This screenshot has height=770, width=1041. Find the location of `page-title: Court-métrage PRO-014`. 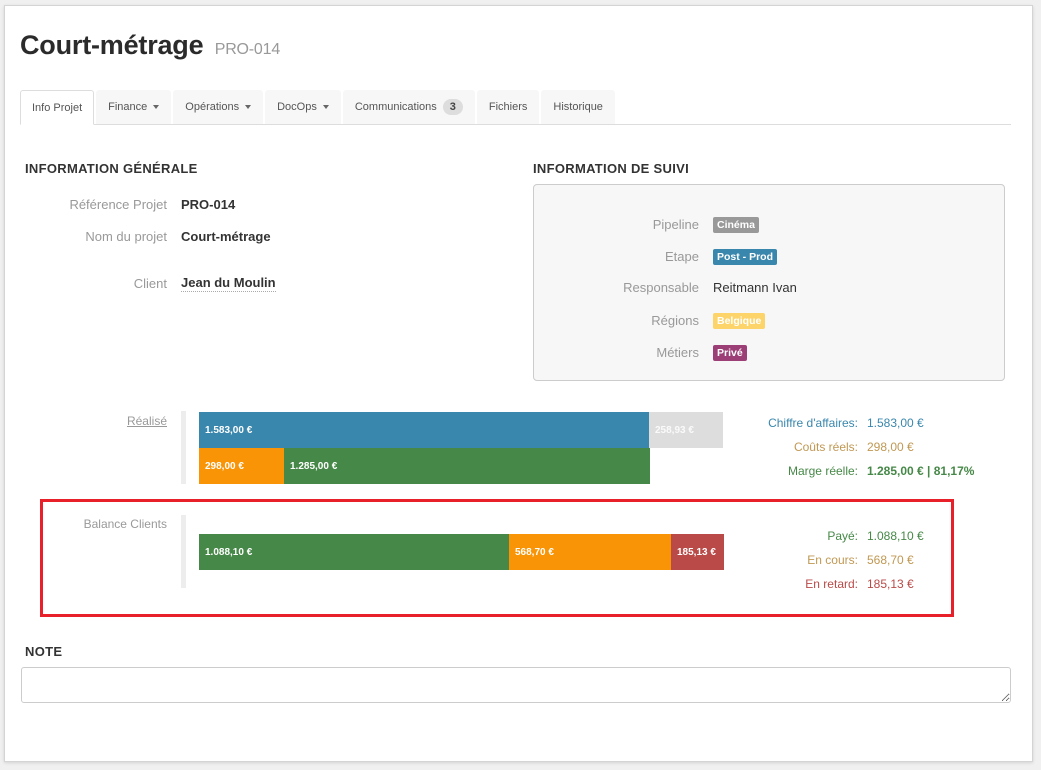

page-title: Court-métrage PRO-014 is located at coordinates (150, 45).